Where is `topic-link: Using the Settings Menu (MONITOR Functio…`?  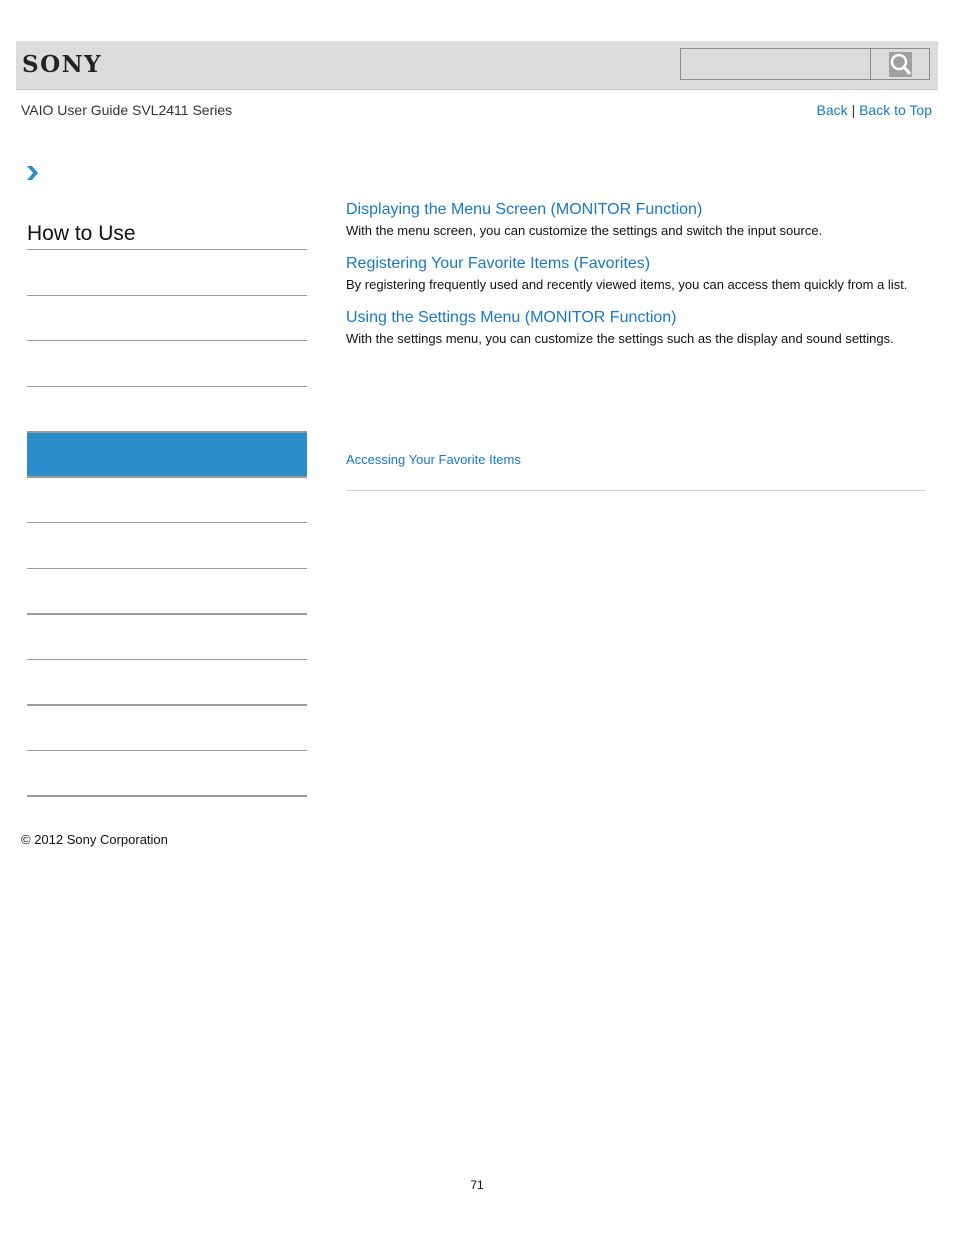 topic-link: Using the Settings Menu (MONITOR Functio… is located at coordinates (637, 318).